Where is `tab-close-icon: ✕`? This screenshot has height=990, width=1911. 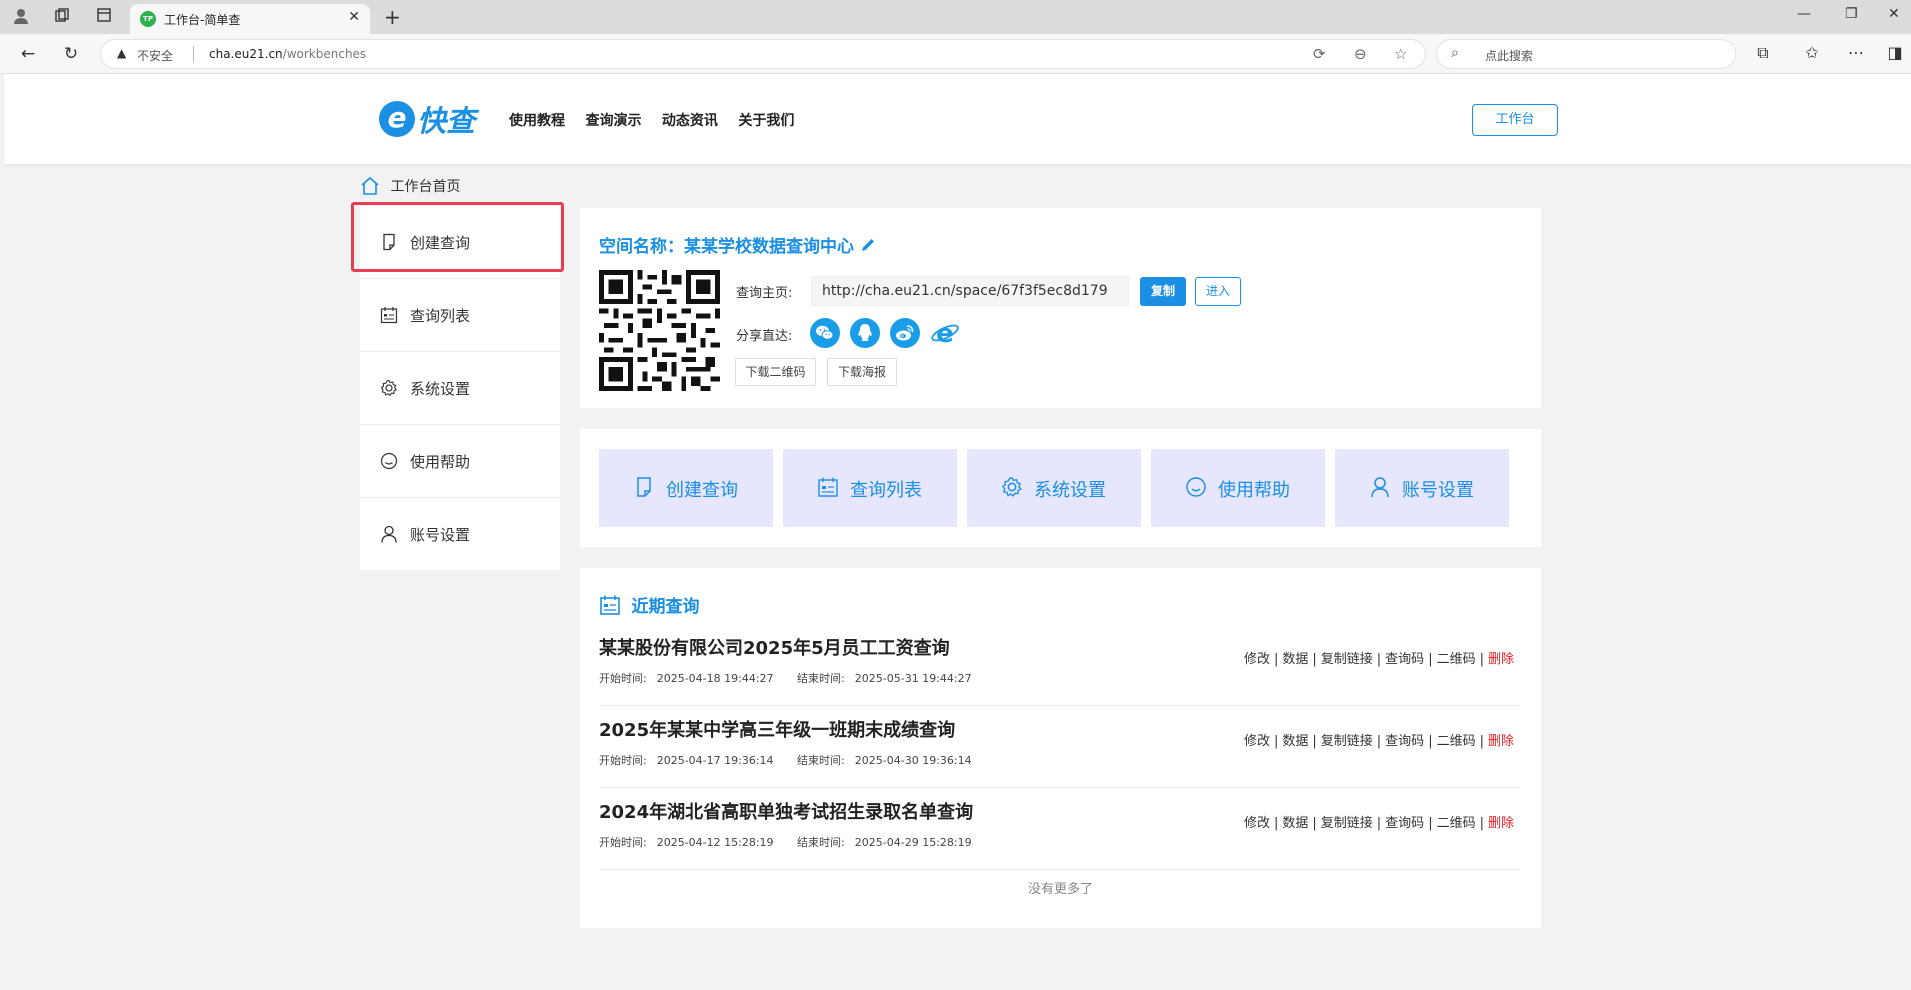
tab-close-icon: ✕ is located at coordinates (354, 17).